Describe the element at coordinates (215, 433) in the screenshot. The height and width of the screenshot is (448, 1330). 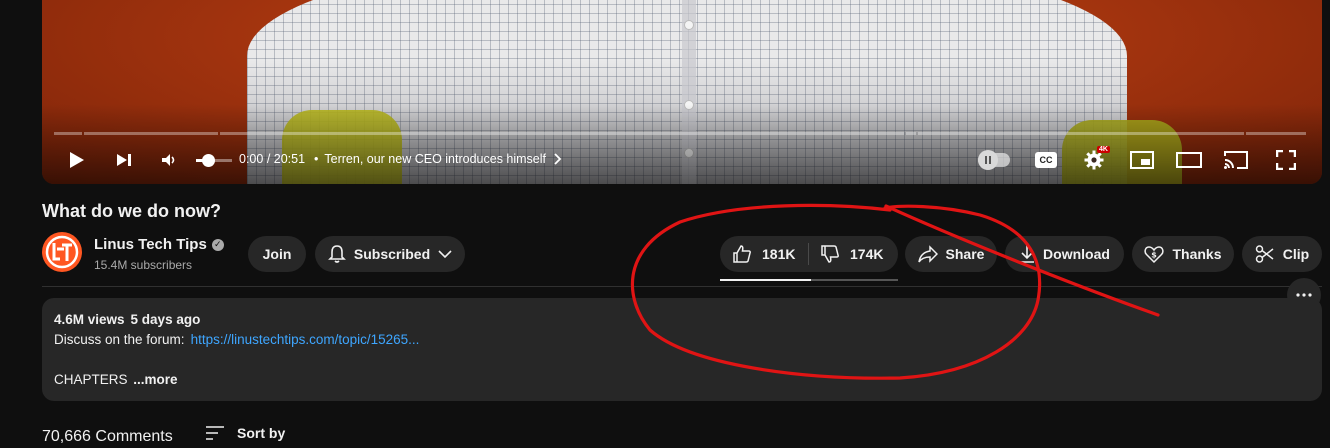
I see `sort-icon` at that location.